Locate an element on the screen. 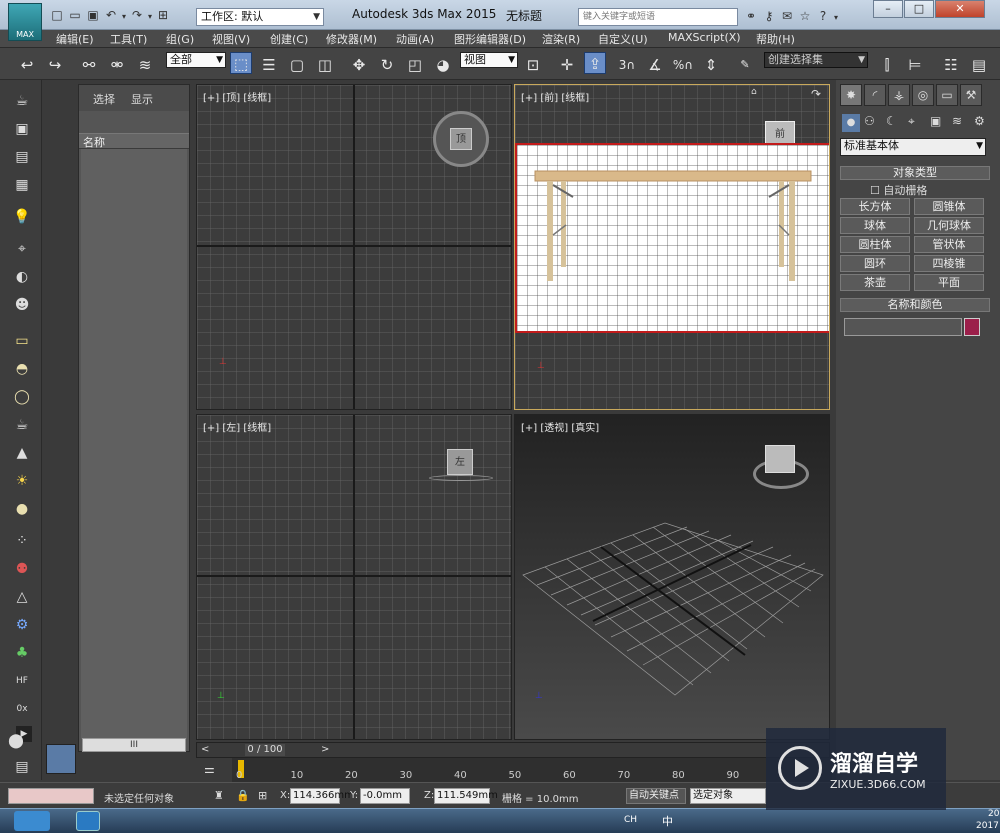  z-coordinate-field: 111.549mm is located at coordinates (466, 796).